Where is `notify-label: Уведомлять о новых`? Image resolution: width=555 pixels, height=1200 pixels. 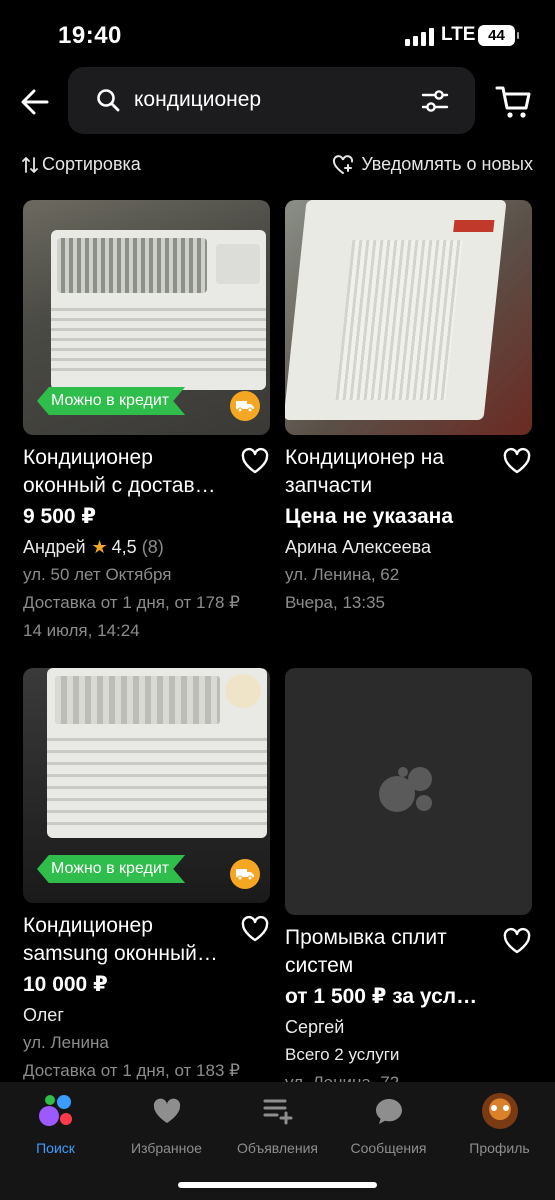
notify-label: Уведомлять о новых is located at coordinates (447, 164).